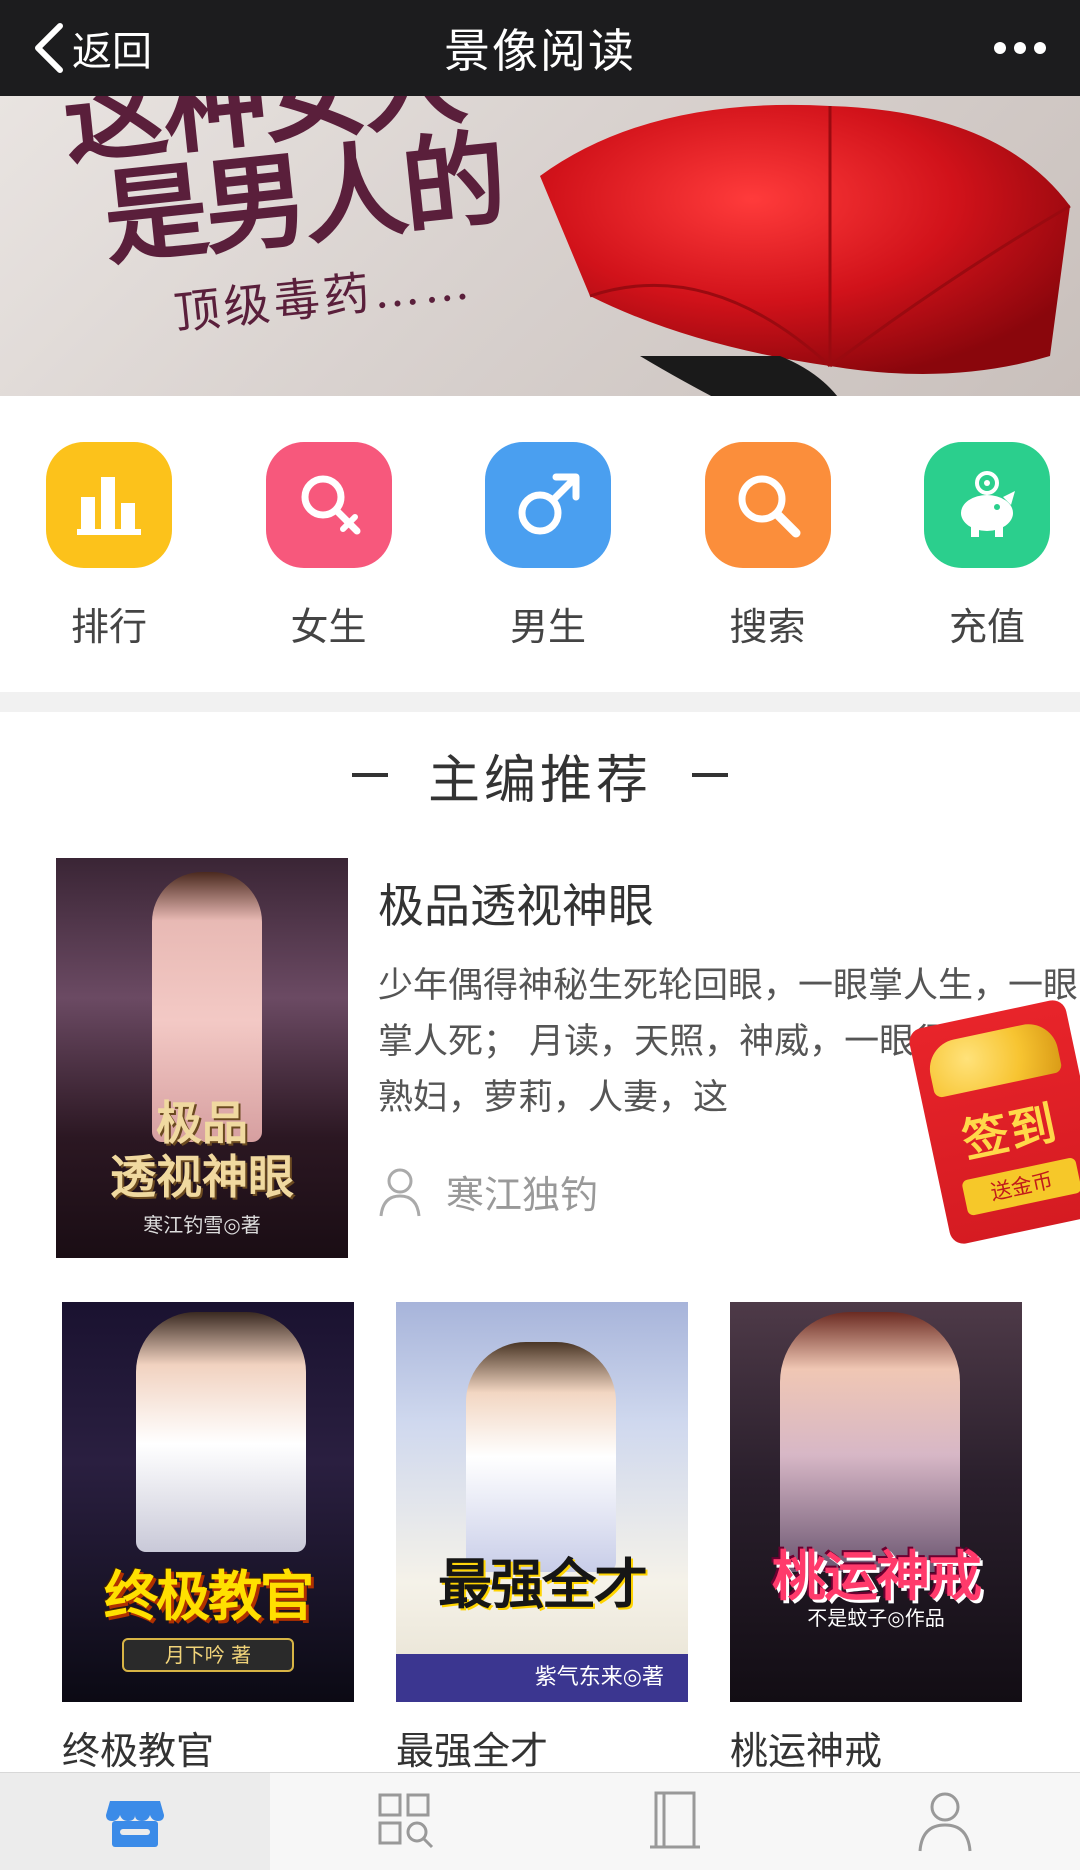 The width and height of the screenshot is (1080, 1870). I want to click on cover-author: 紫气东来◎著, so click(542, 1678).